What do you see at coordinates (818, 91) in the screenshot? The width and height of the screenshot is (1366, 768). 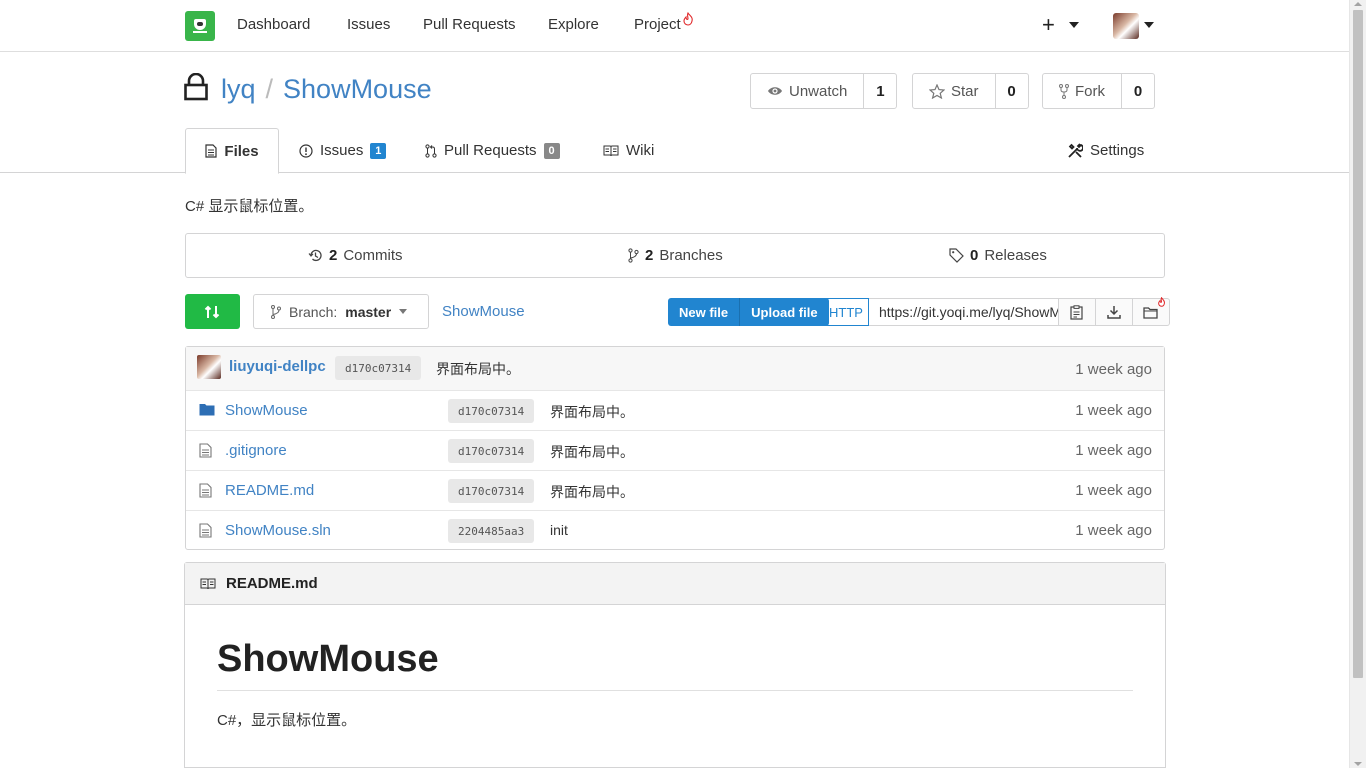 I see `unwatch-label: Unwatch` at bounding box center [818, 91].